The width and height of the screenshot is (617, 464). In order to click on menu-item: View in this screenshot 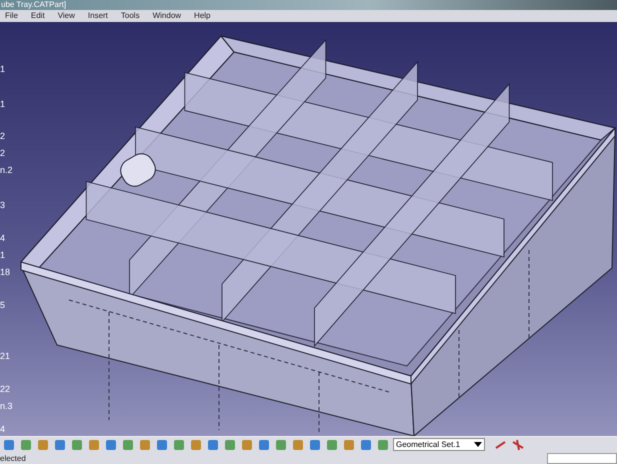, I will do `click(67, 15)`.